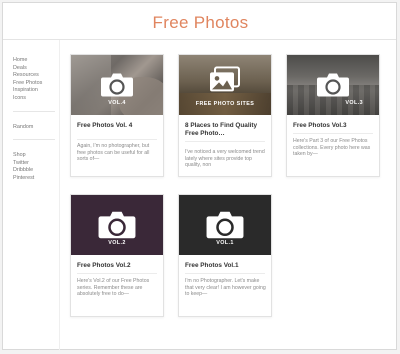 This screenshot has width=400, height=354. I want to click on card-title: Free Photos Vol.1, so click(227, 266).